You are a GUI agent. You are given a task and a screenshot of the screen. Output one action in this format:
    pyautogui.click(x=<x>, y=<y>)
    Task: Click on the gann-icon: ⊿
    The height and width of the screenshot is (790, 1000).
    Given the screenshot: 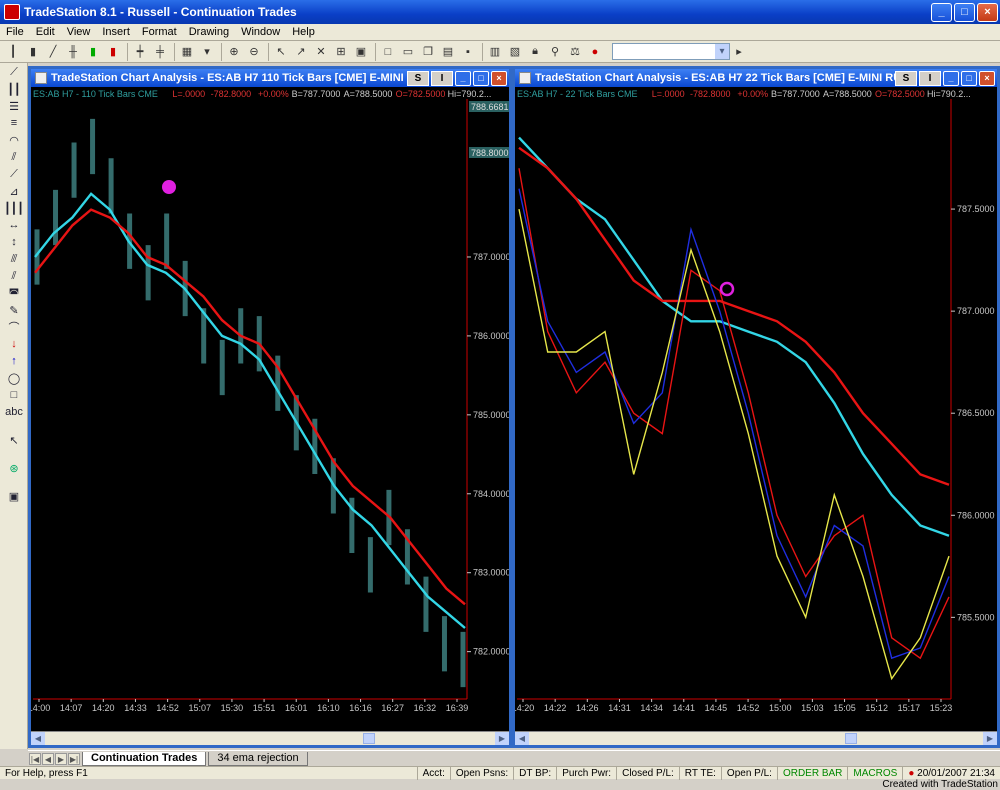 What is the action you would take?
    pyautogui.click(x=14, y=191)
    